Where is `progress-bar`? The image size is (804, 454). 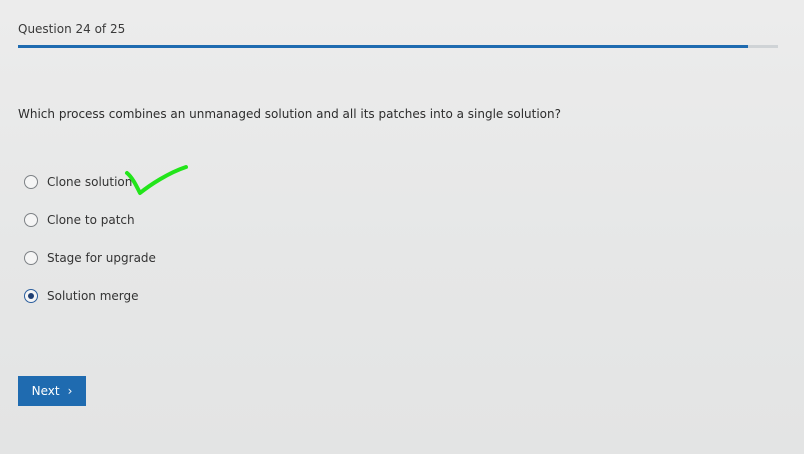
progress-bar is located at coordinates (398, 46).